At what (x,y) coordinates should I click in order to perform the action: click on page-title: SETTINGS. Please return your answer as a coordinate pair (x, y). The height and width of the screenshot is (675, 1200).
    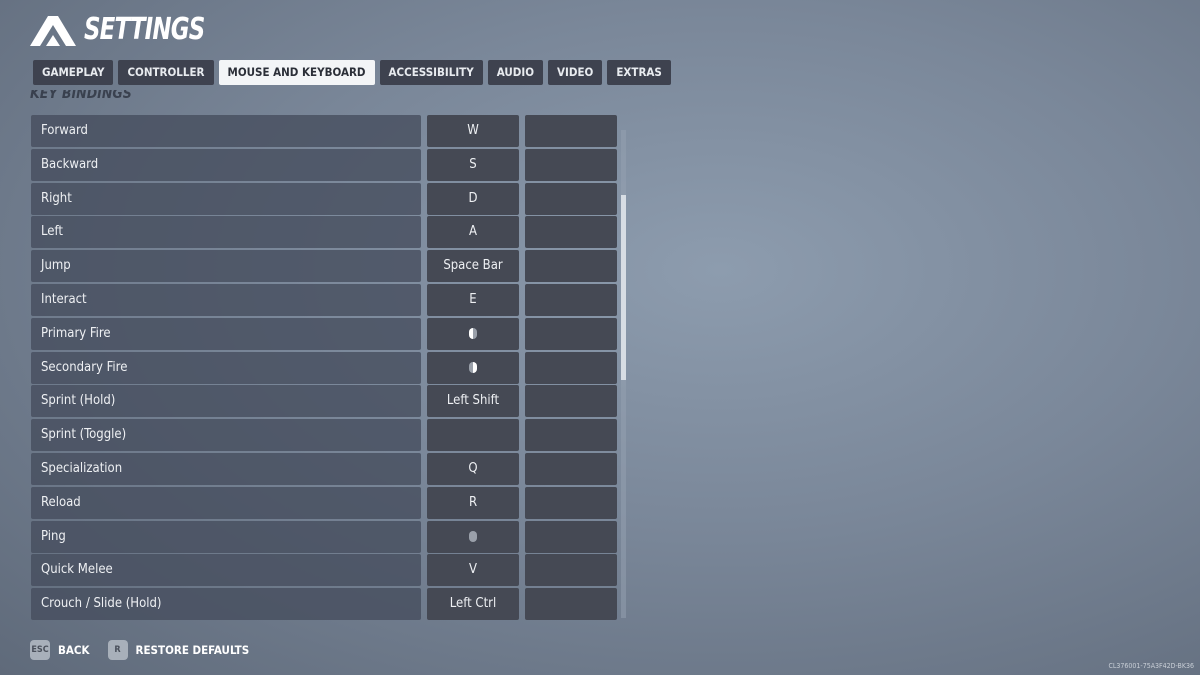
    Looking at the image, I should click on (144, 29).